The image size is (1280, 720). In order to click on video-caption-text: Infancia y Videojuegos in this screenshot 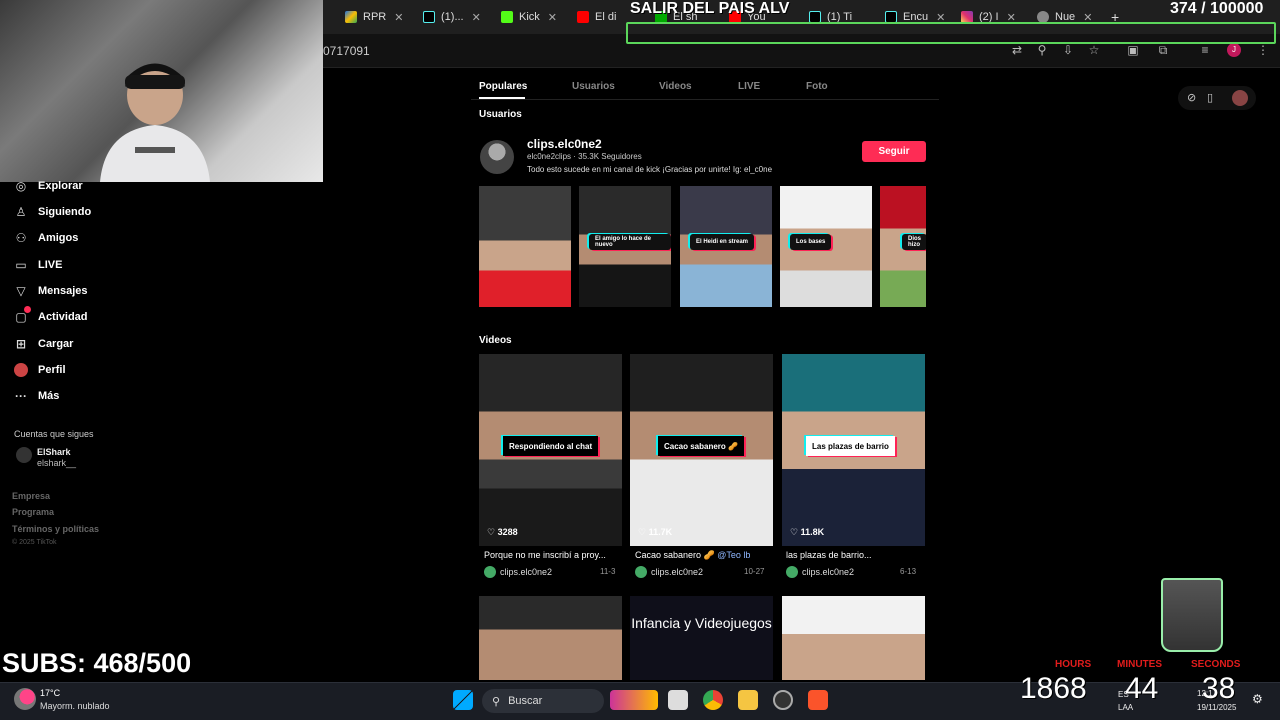, I will do `click(701, 623)`.